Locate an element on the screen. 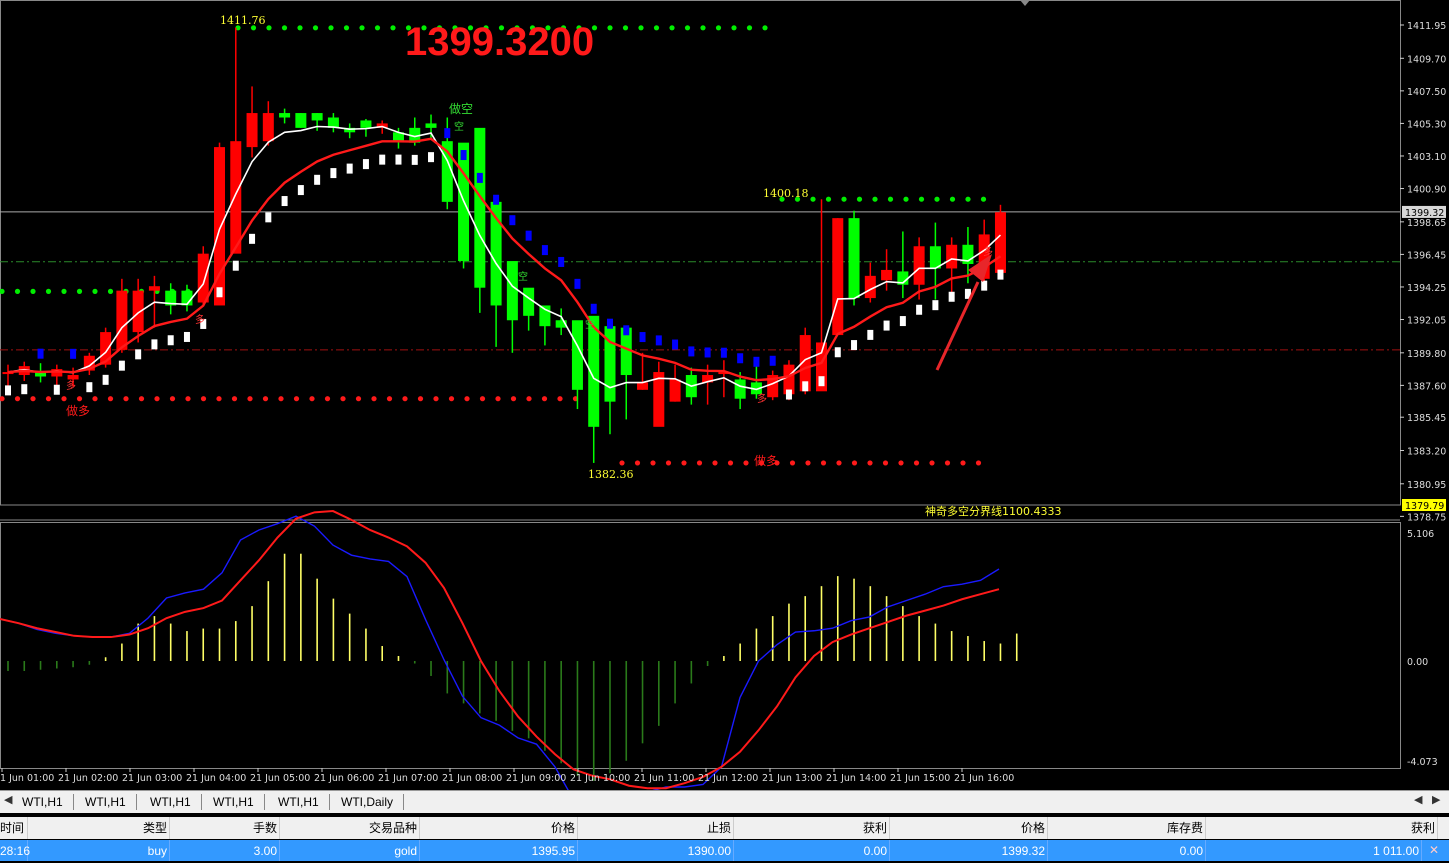 This screenshot has height=863, width=1449. price-tick-label: 1405.30 is located at coordinates (1426, 124).